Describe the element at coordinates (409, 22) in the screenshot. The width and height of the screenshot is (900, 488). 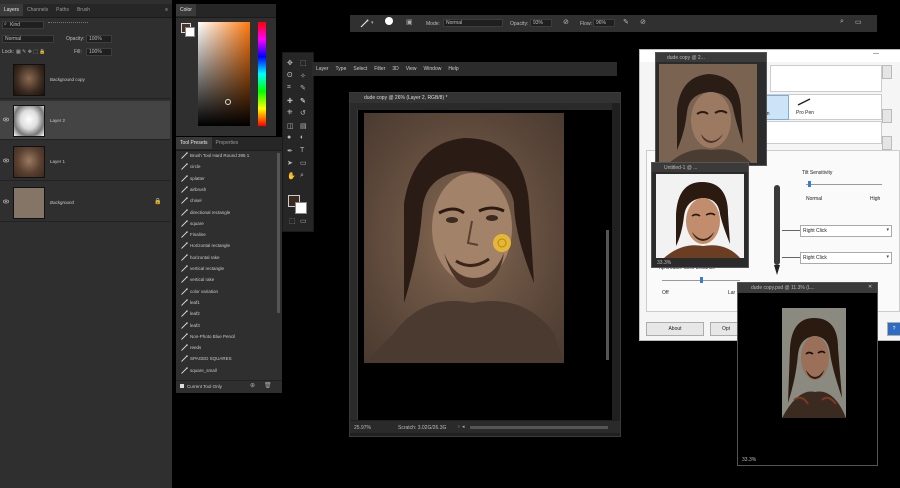
I see `brush-panel-icon: ▣` at that location.